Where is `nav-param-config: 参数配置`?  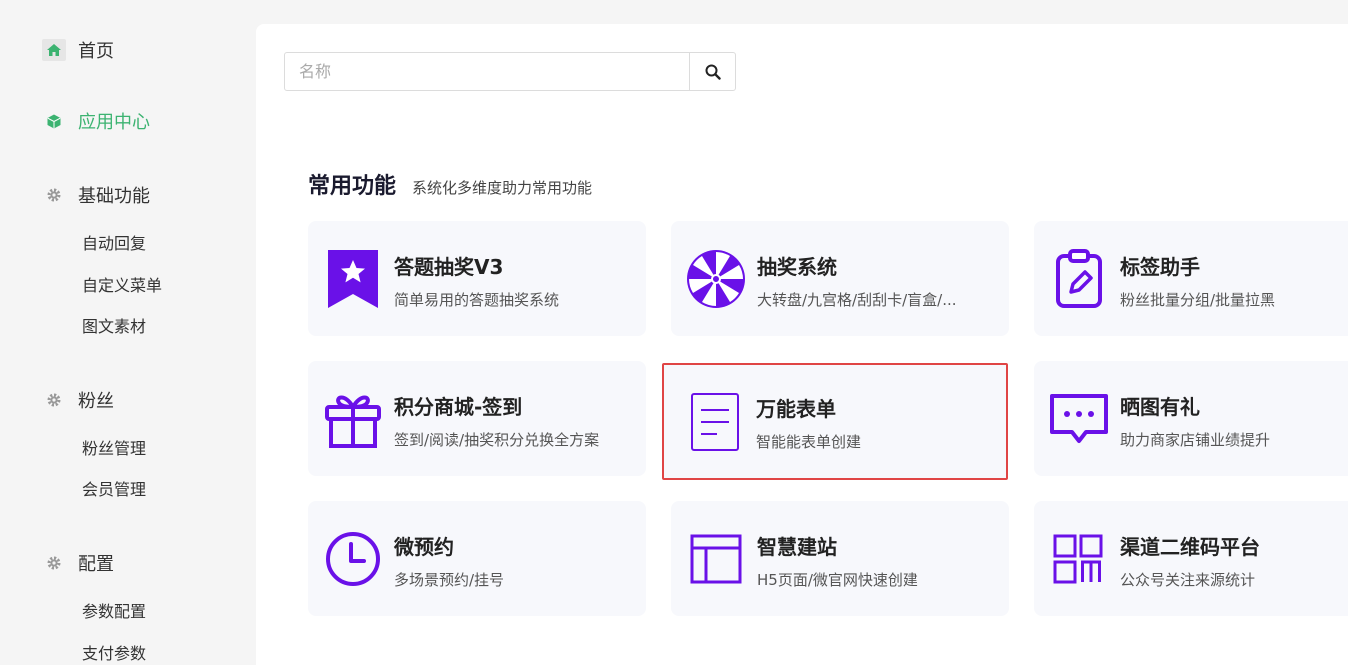
nav-param-config: 参数配置 is located at coordinates (114, 610).